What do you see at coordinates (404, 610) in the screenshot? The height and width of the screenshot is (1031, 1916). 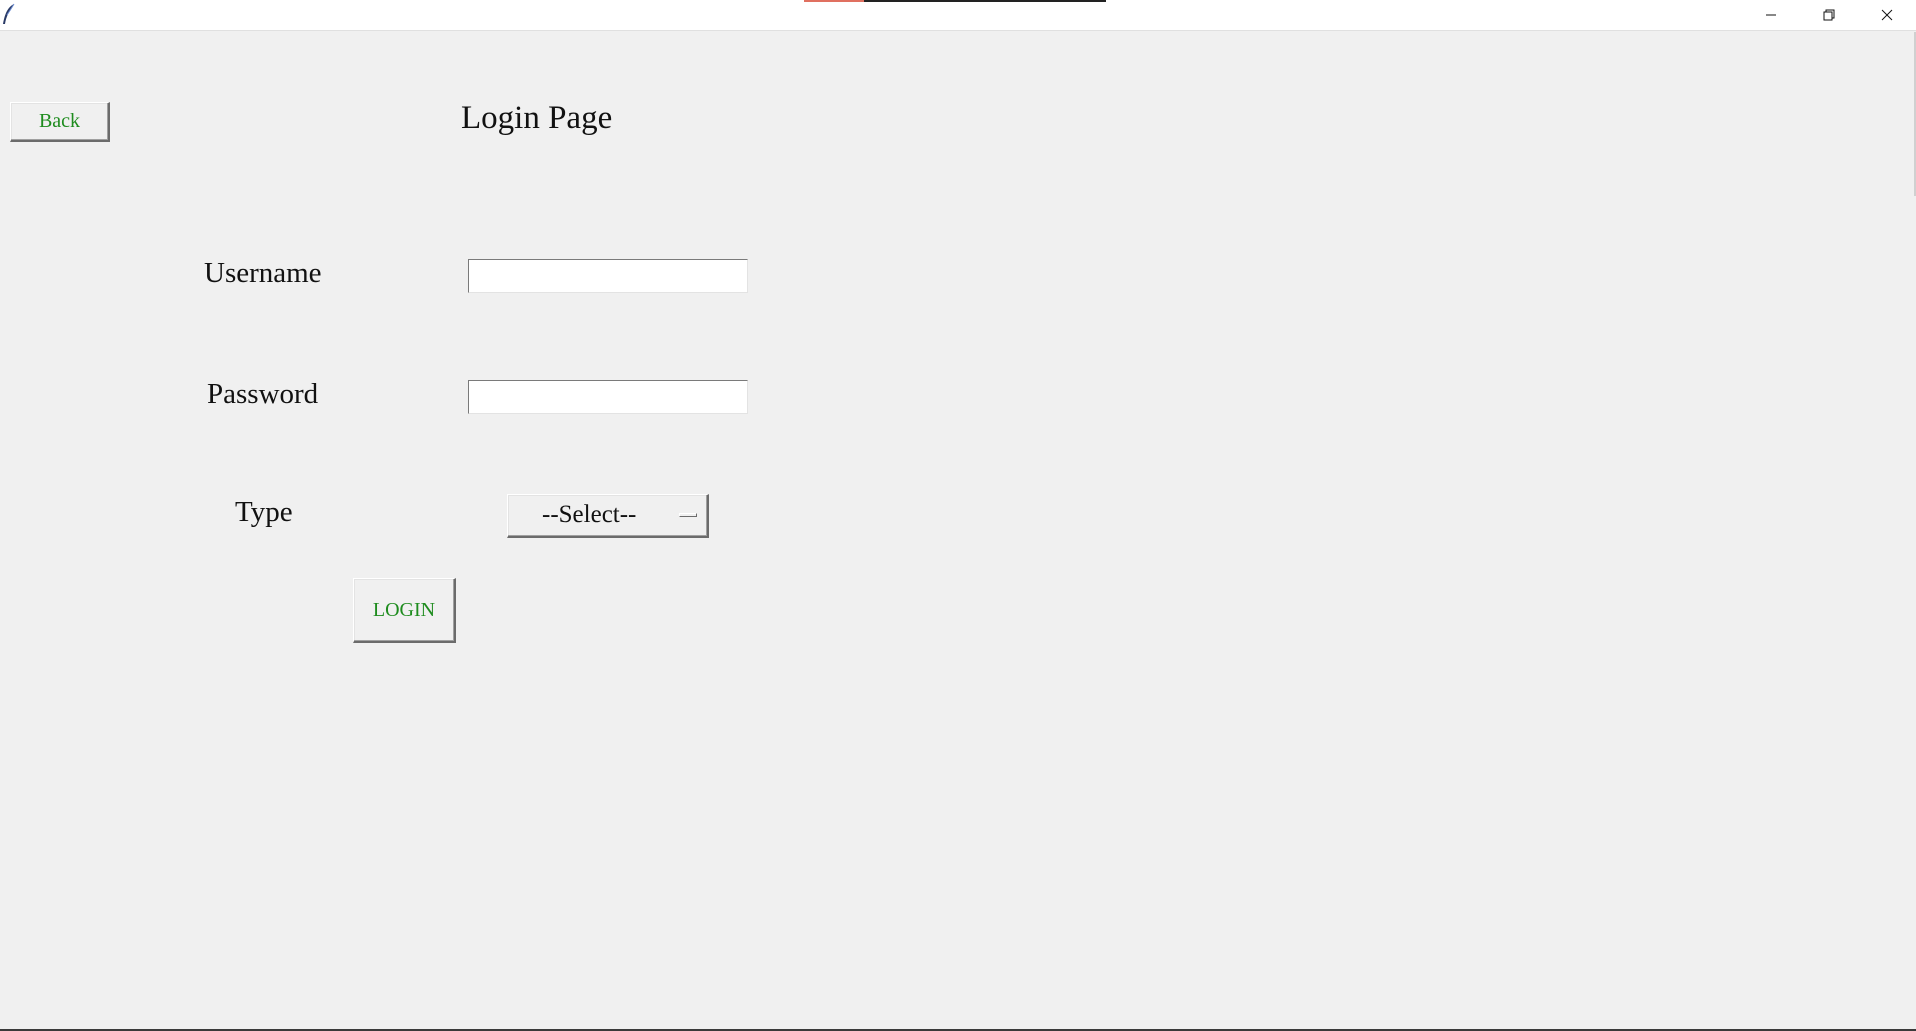 I see `login-button: LOGIN` at bounding box center [404, 610].